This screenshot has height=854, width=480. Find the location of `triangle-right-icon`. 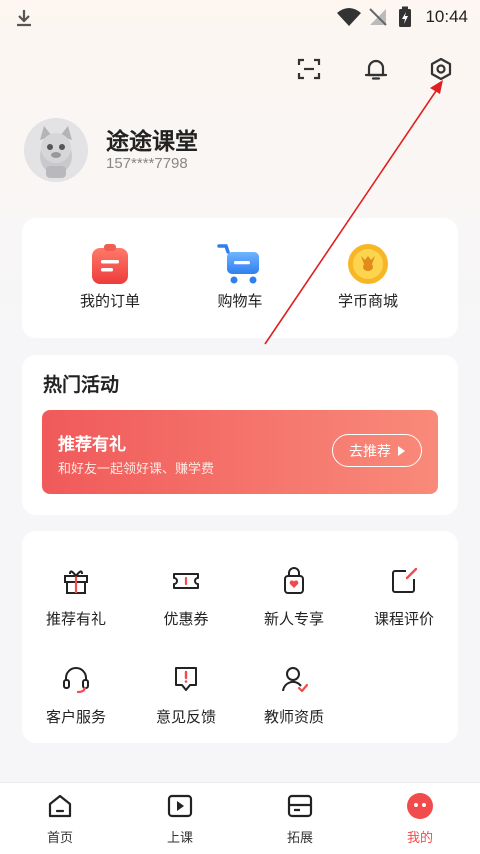

triangle-right-icon is located at coordinates (401, 450).